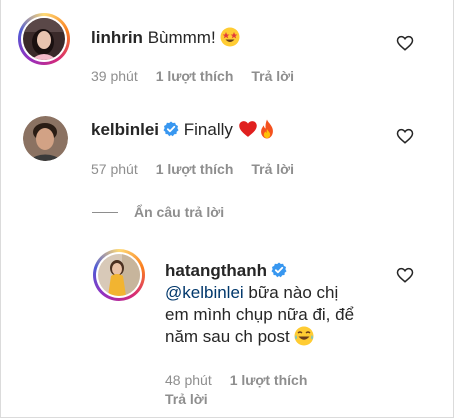 The height and width of the screenshot is (418, 454). Describe the element at coordinates (114, 169) in the screenshot. I see `comment-time: 57 phút` at that location.